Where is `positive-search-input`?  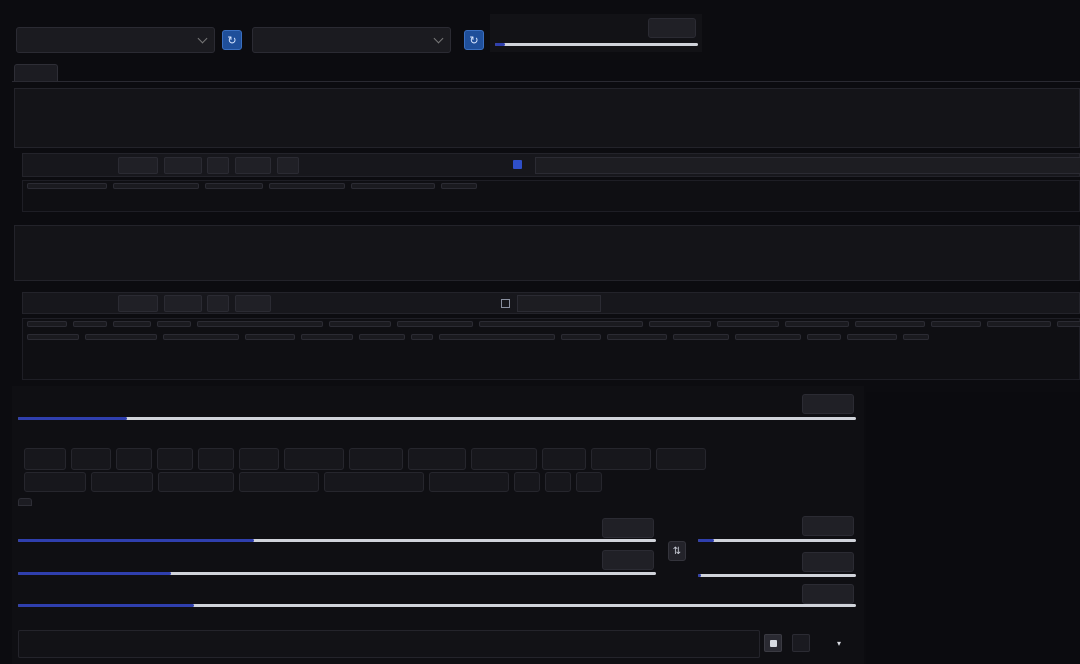 positive-search-input is located at coordinates (807, 165).